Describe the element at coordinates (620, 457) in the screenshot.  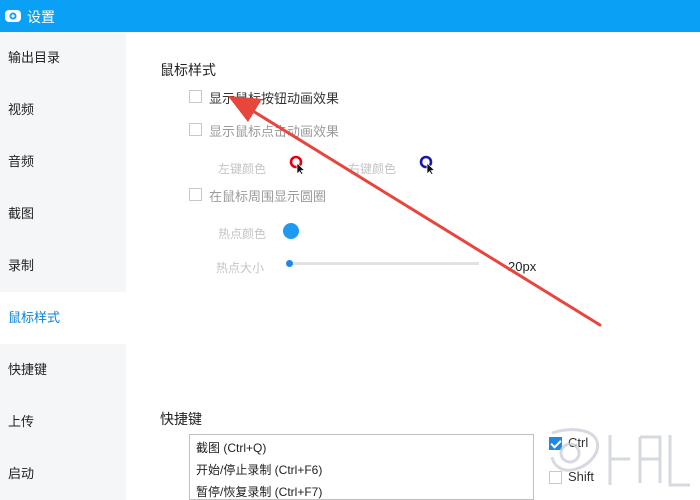
I see `watermark-logo` at that location.